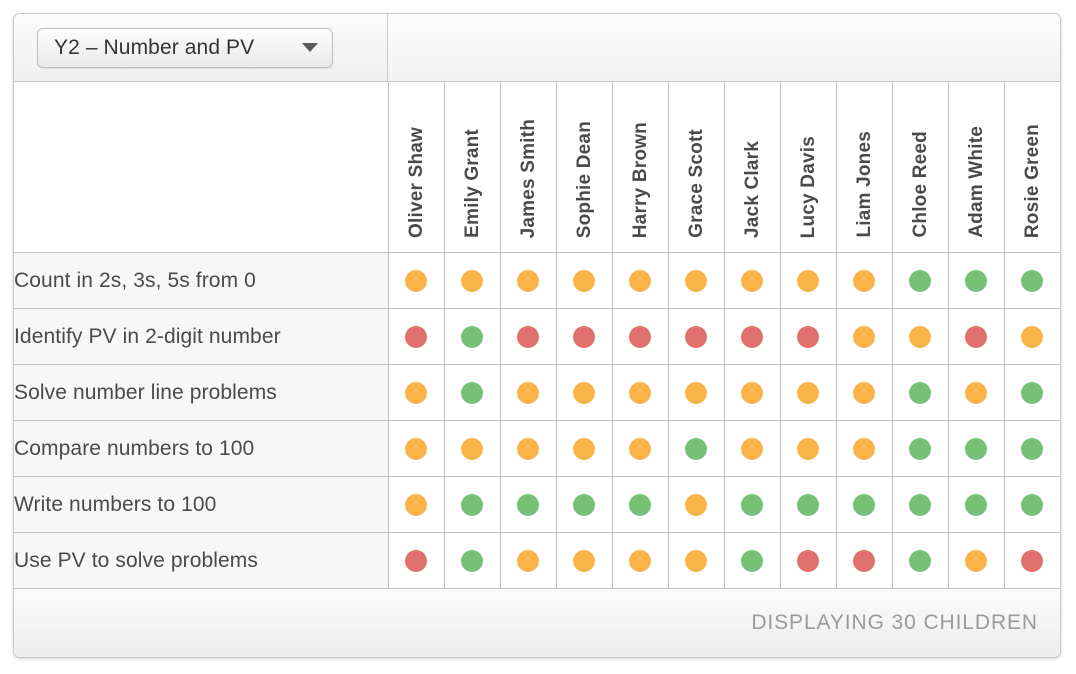 This screenshot has height=674, width=1076. Describe the element at coordinates (201, 336) in the screenshot. I see `objective-label: Identify PV in 2-digit number` at that location.